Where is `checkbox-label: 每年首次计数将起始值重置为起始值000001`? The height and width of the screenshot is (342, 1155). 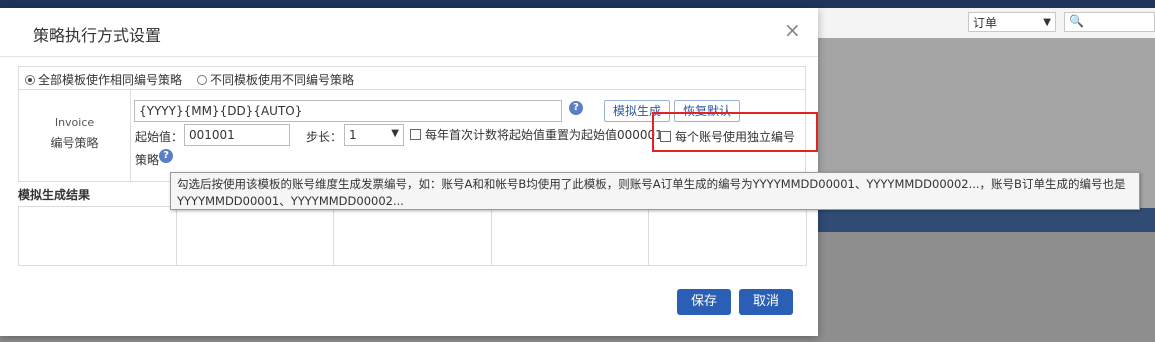
checkbox-label: 每年首次计数将起始值重置为起始值000001 is located at coordinates (544, 135).